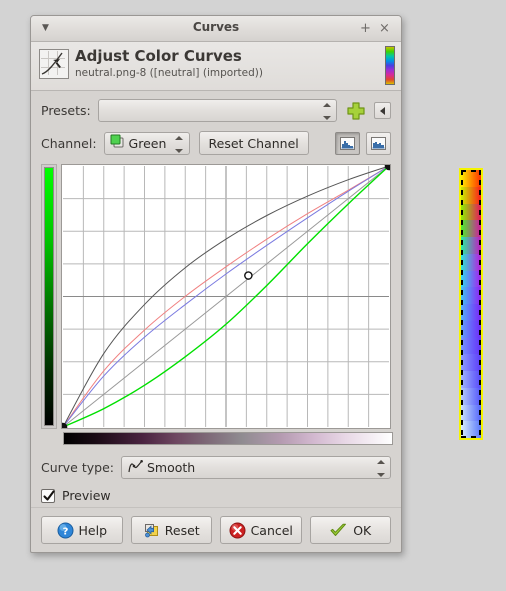  I want to click on histogram-mode-group, so click(360, 143).